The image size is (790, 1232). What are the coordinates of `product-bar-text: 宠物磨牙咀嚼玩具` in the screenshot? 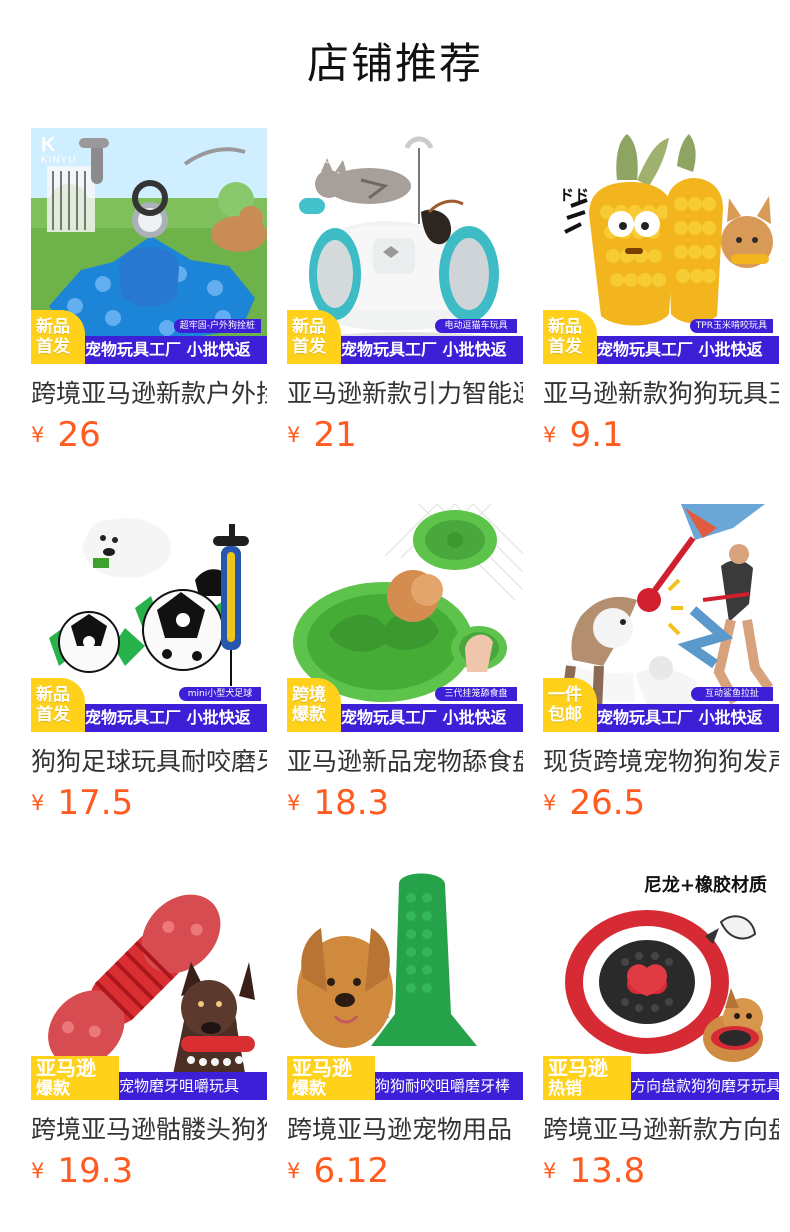 It's located at (179, 1086).